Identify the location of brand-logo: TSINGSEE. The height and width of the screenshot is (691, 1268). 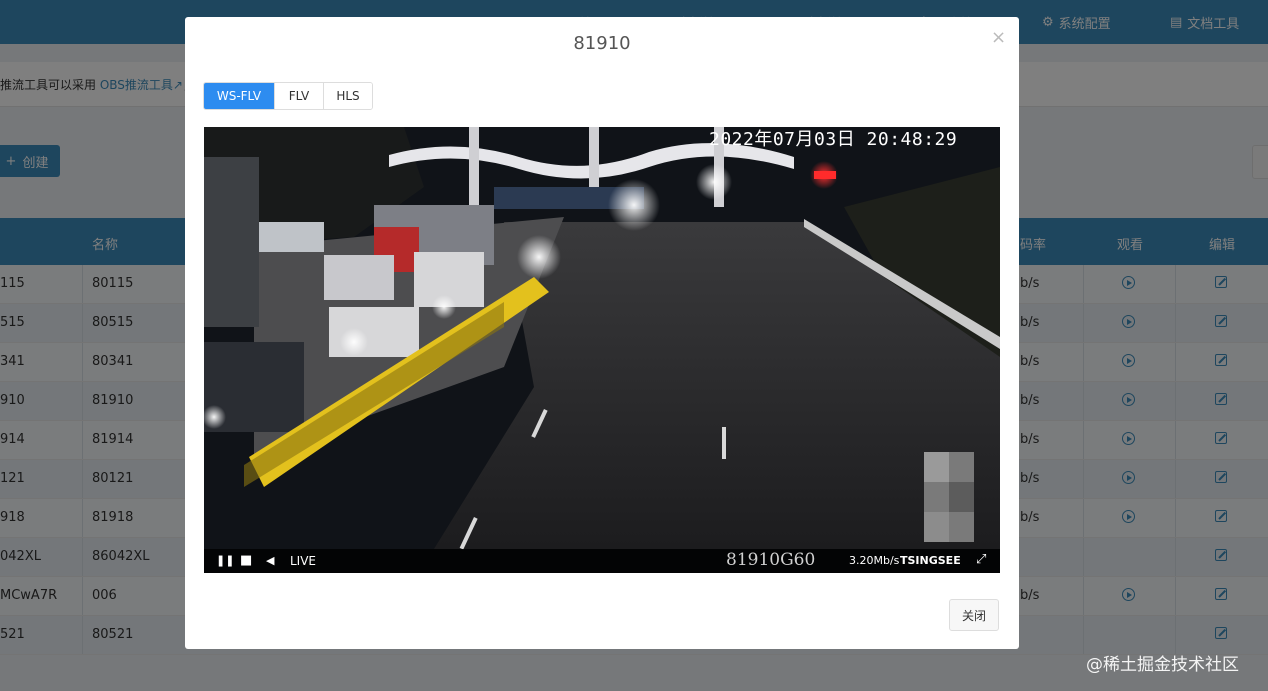
(930, 560).